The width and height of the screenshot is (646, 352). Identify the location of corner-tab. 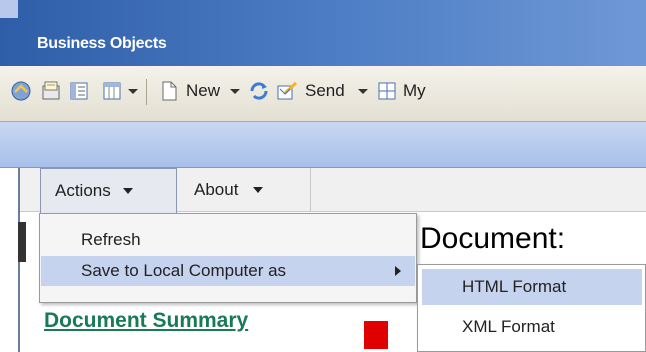
(9, 9).